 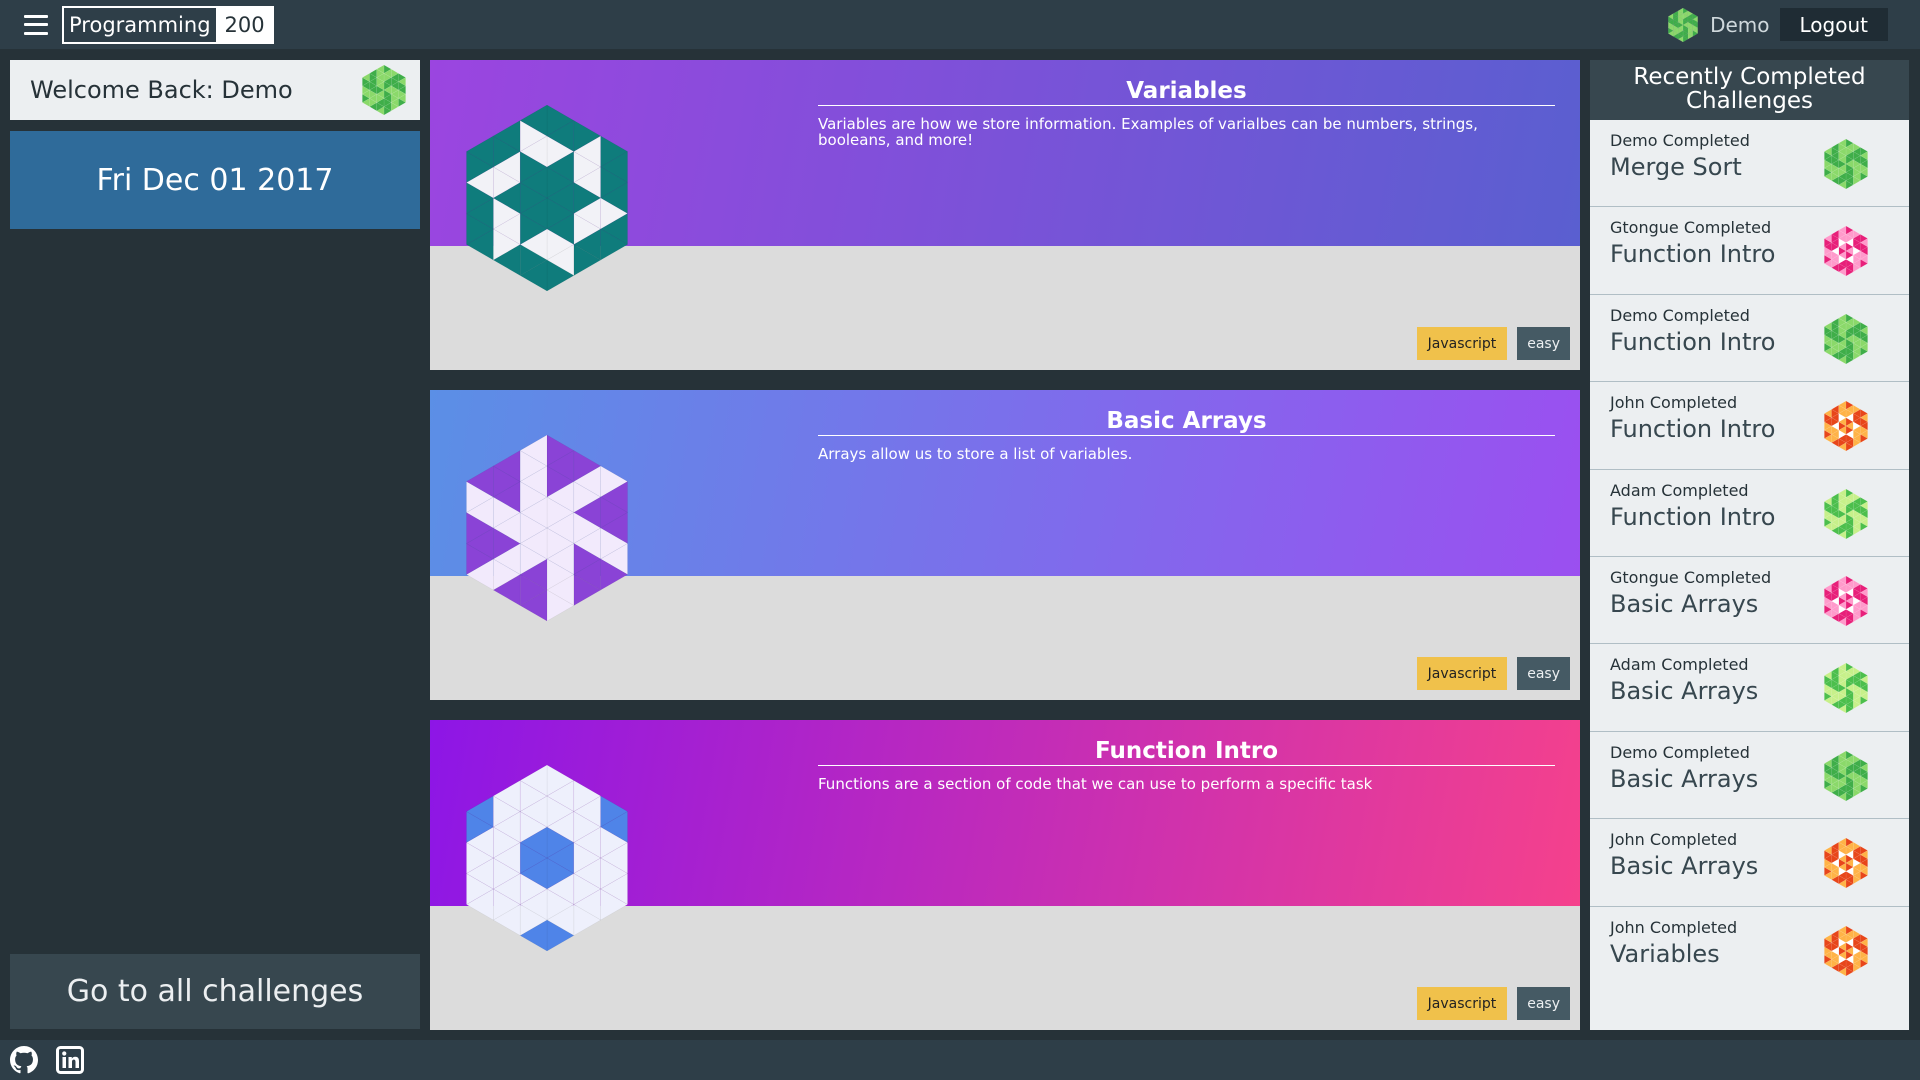 What do you see at coordinates (1833, 24) in the screenshot?
I see `logout-button: Logout` at bounding box center [1833, 24].